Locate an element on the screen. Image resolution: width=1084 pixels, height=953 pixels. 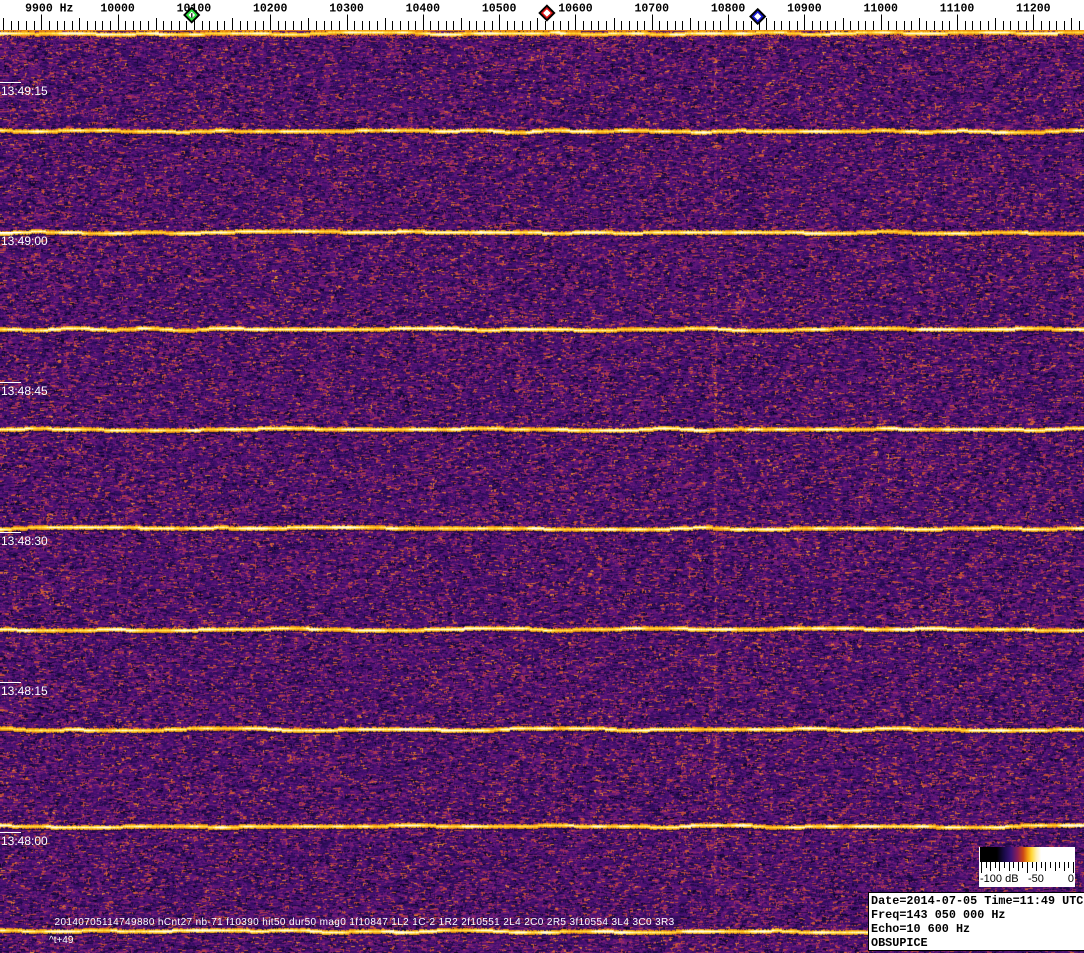
svg-text: 11200 is located at coordinates (1033, 9).